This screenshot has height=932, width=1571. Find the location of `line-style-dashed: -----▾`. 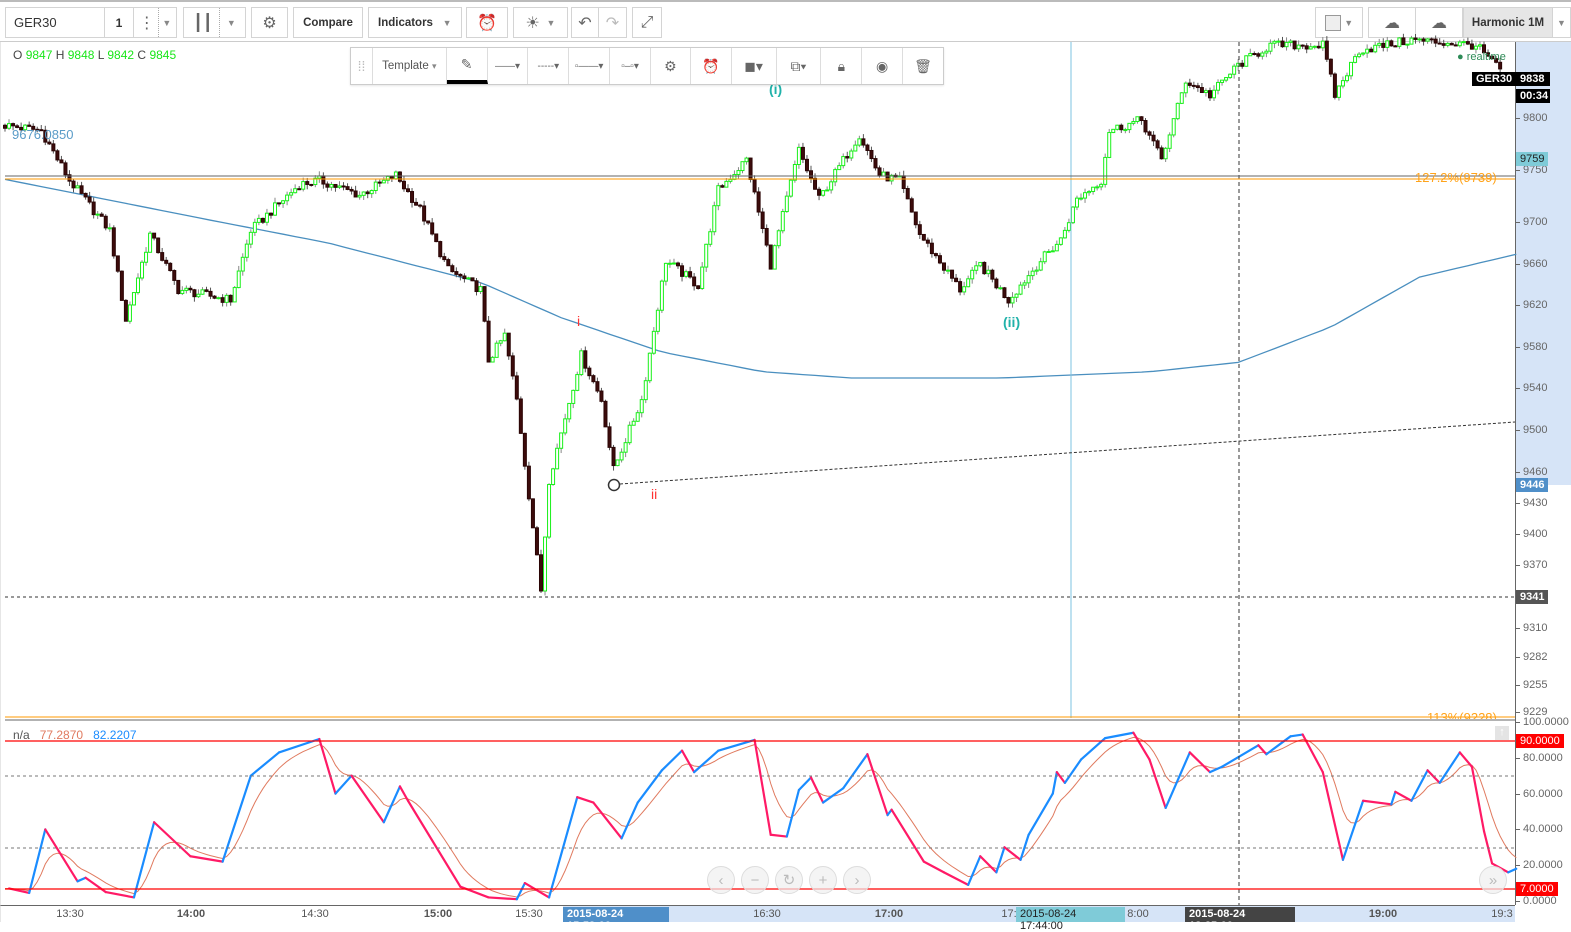

line-style-dashed: -----▾ is located at coordinates (549, 66).